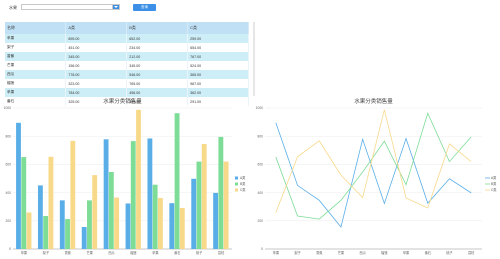 The image size is (500, 259). What do you see at coordinates (10, 249) in the screenshot?
I see `y-tick-label: 0` at bounding box center [10, 249].